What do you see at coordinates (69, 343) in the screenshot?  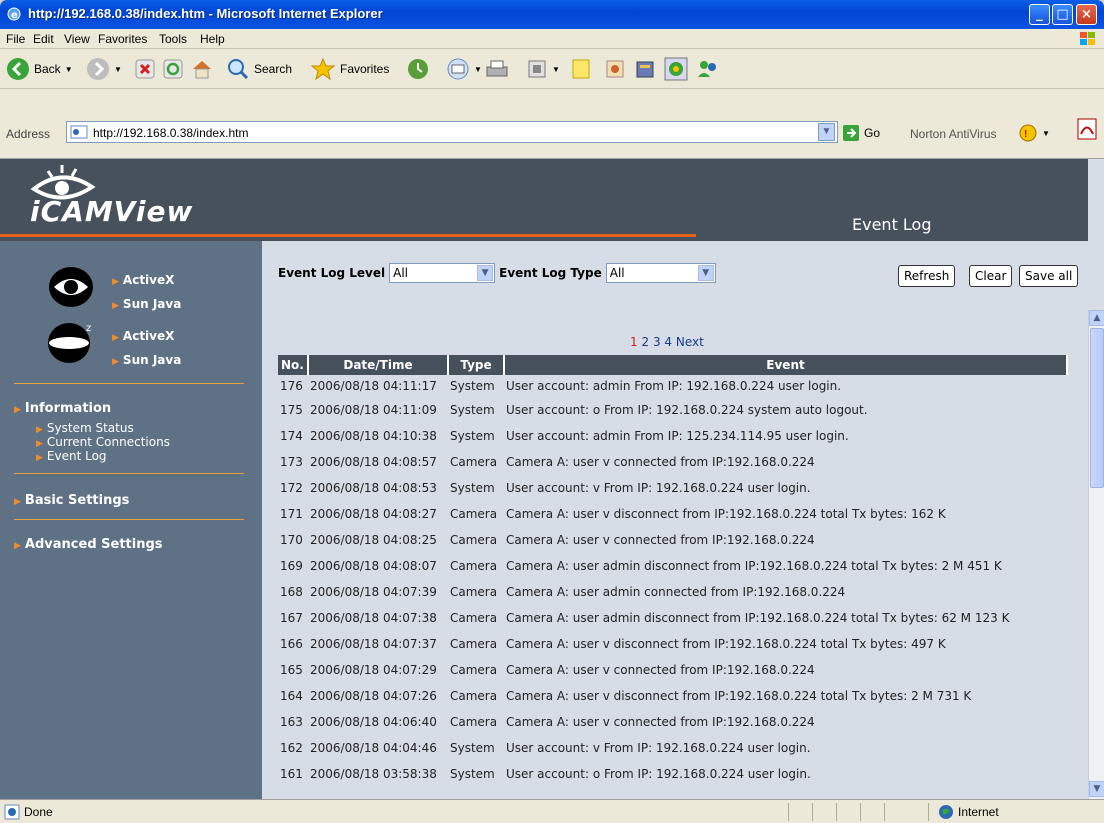 I see `camera-dome-icon: z` at bounding box center [69, 343].